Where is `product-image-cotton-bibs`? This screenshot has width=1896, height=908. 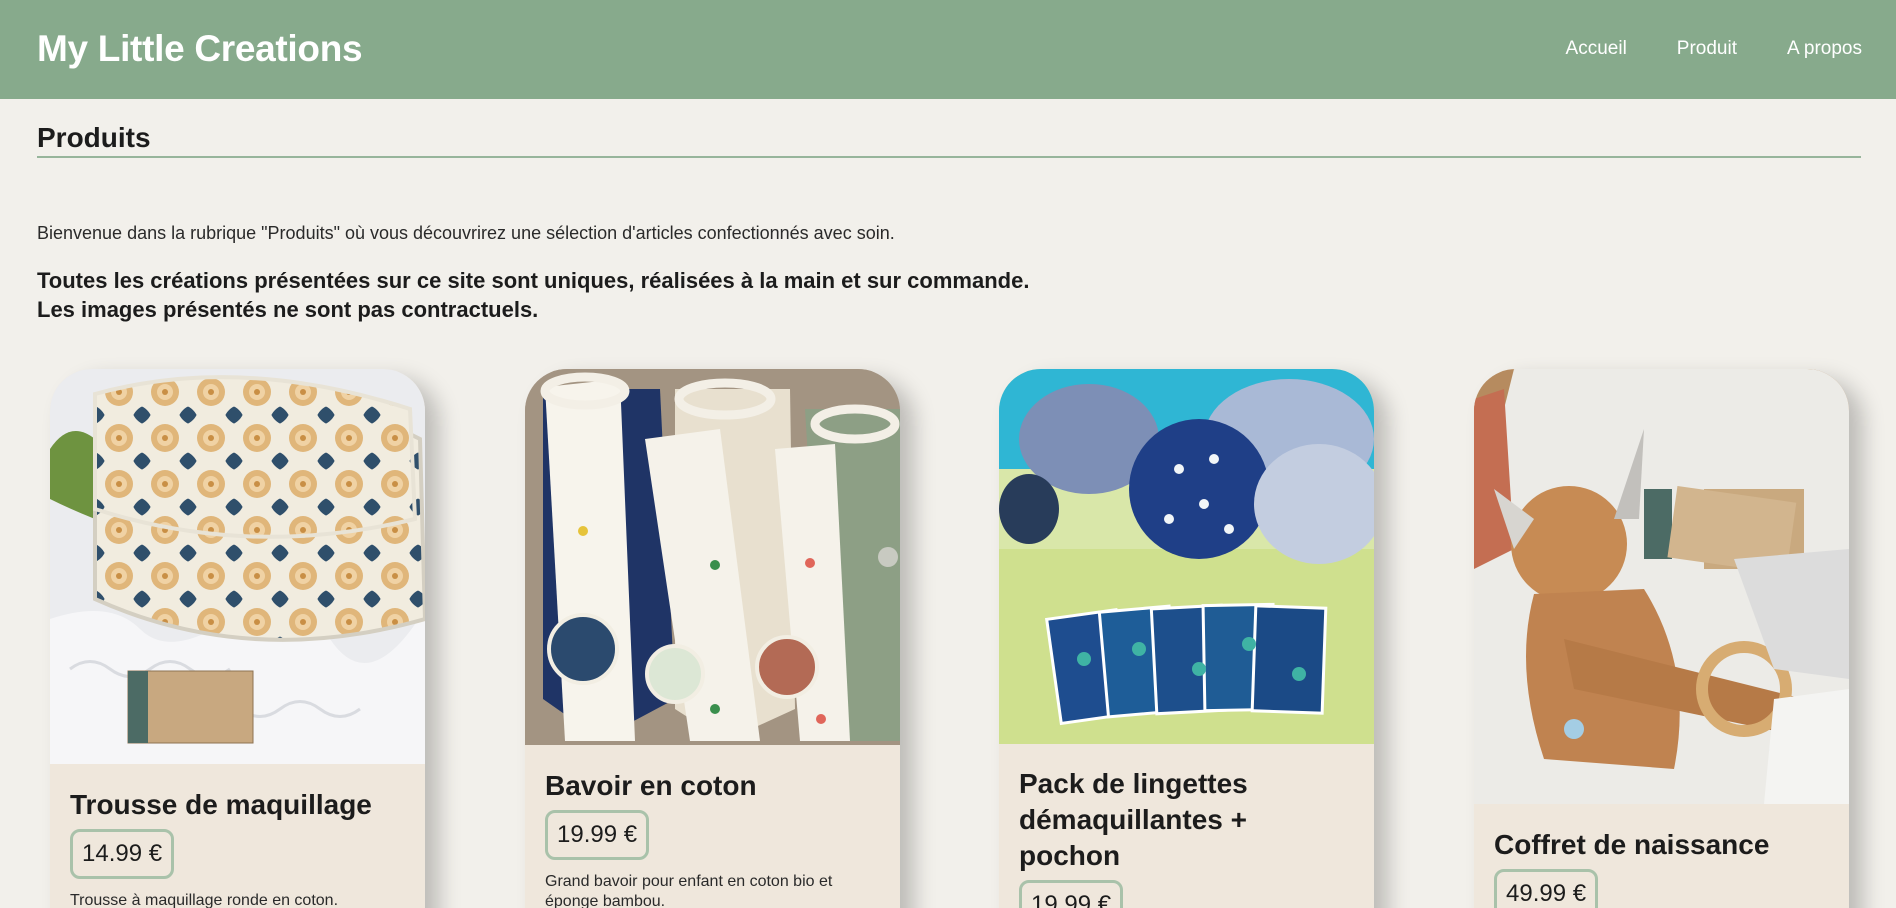
product-image-cotton-bibs is located at coordinates (712, 557).